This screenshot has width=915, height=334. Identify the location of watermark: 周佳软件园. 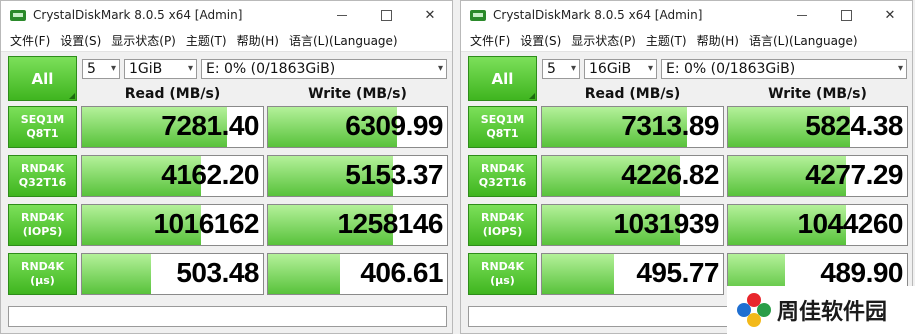
(821, 310).